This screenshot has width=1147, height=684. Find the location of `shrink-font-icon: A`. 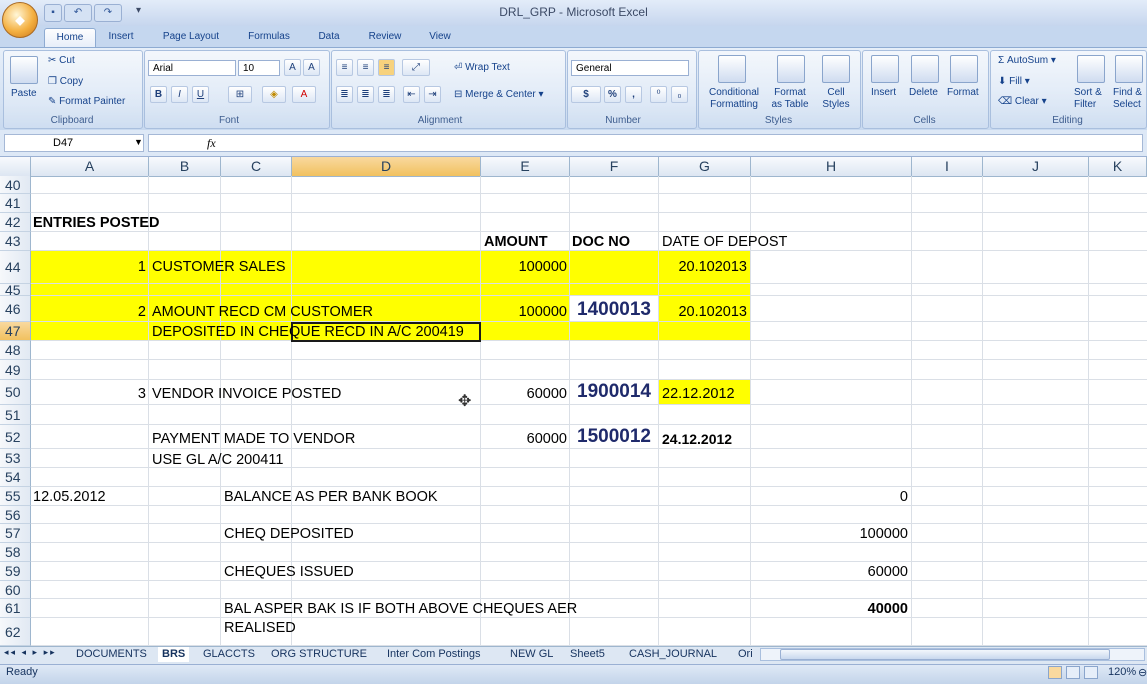

shrink-font-icon: A is located at coordinates (311, 67).